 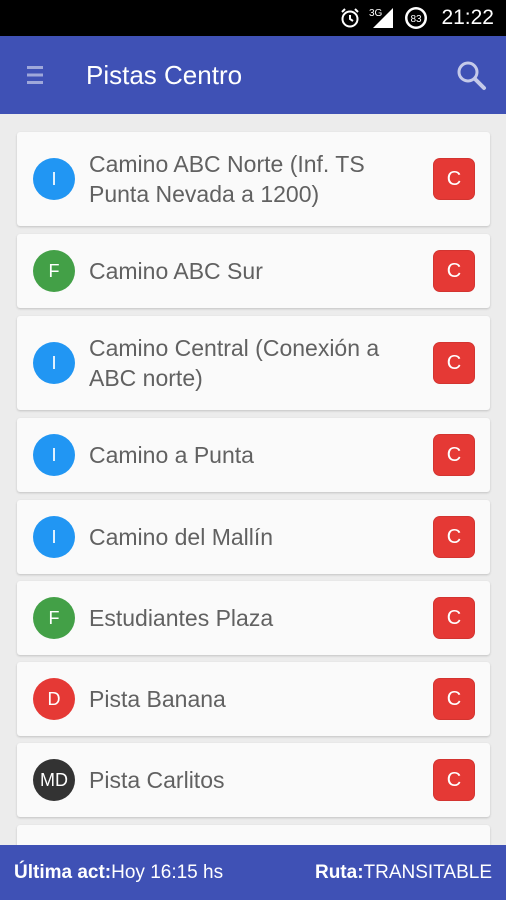 I want to click on trail-item: F Camino ABC Sur C, so click(x=253, y=271).